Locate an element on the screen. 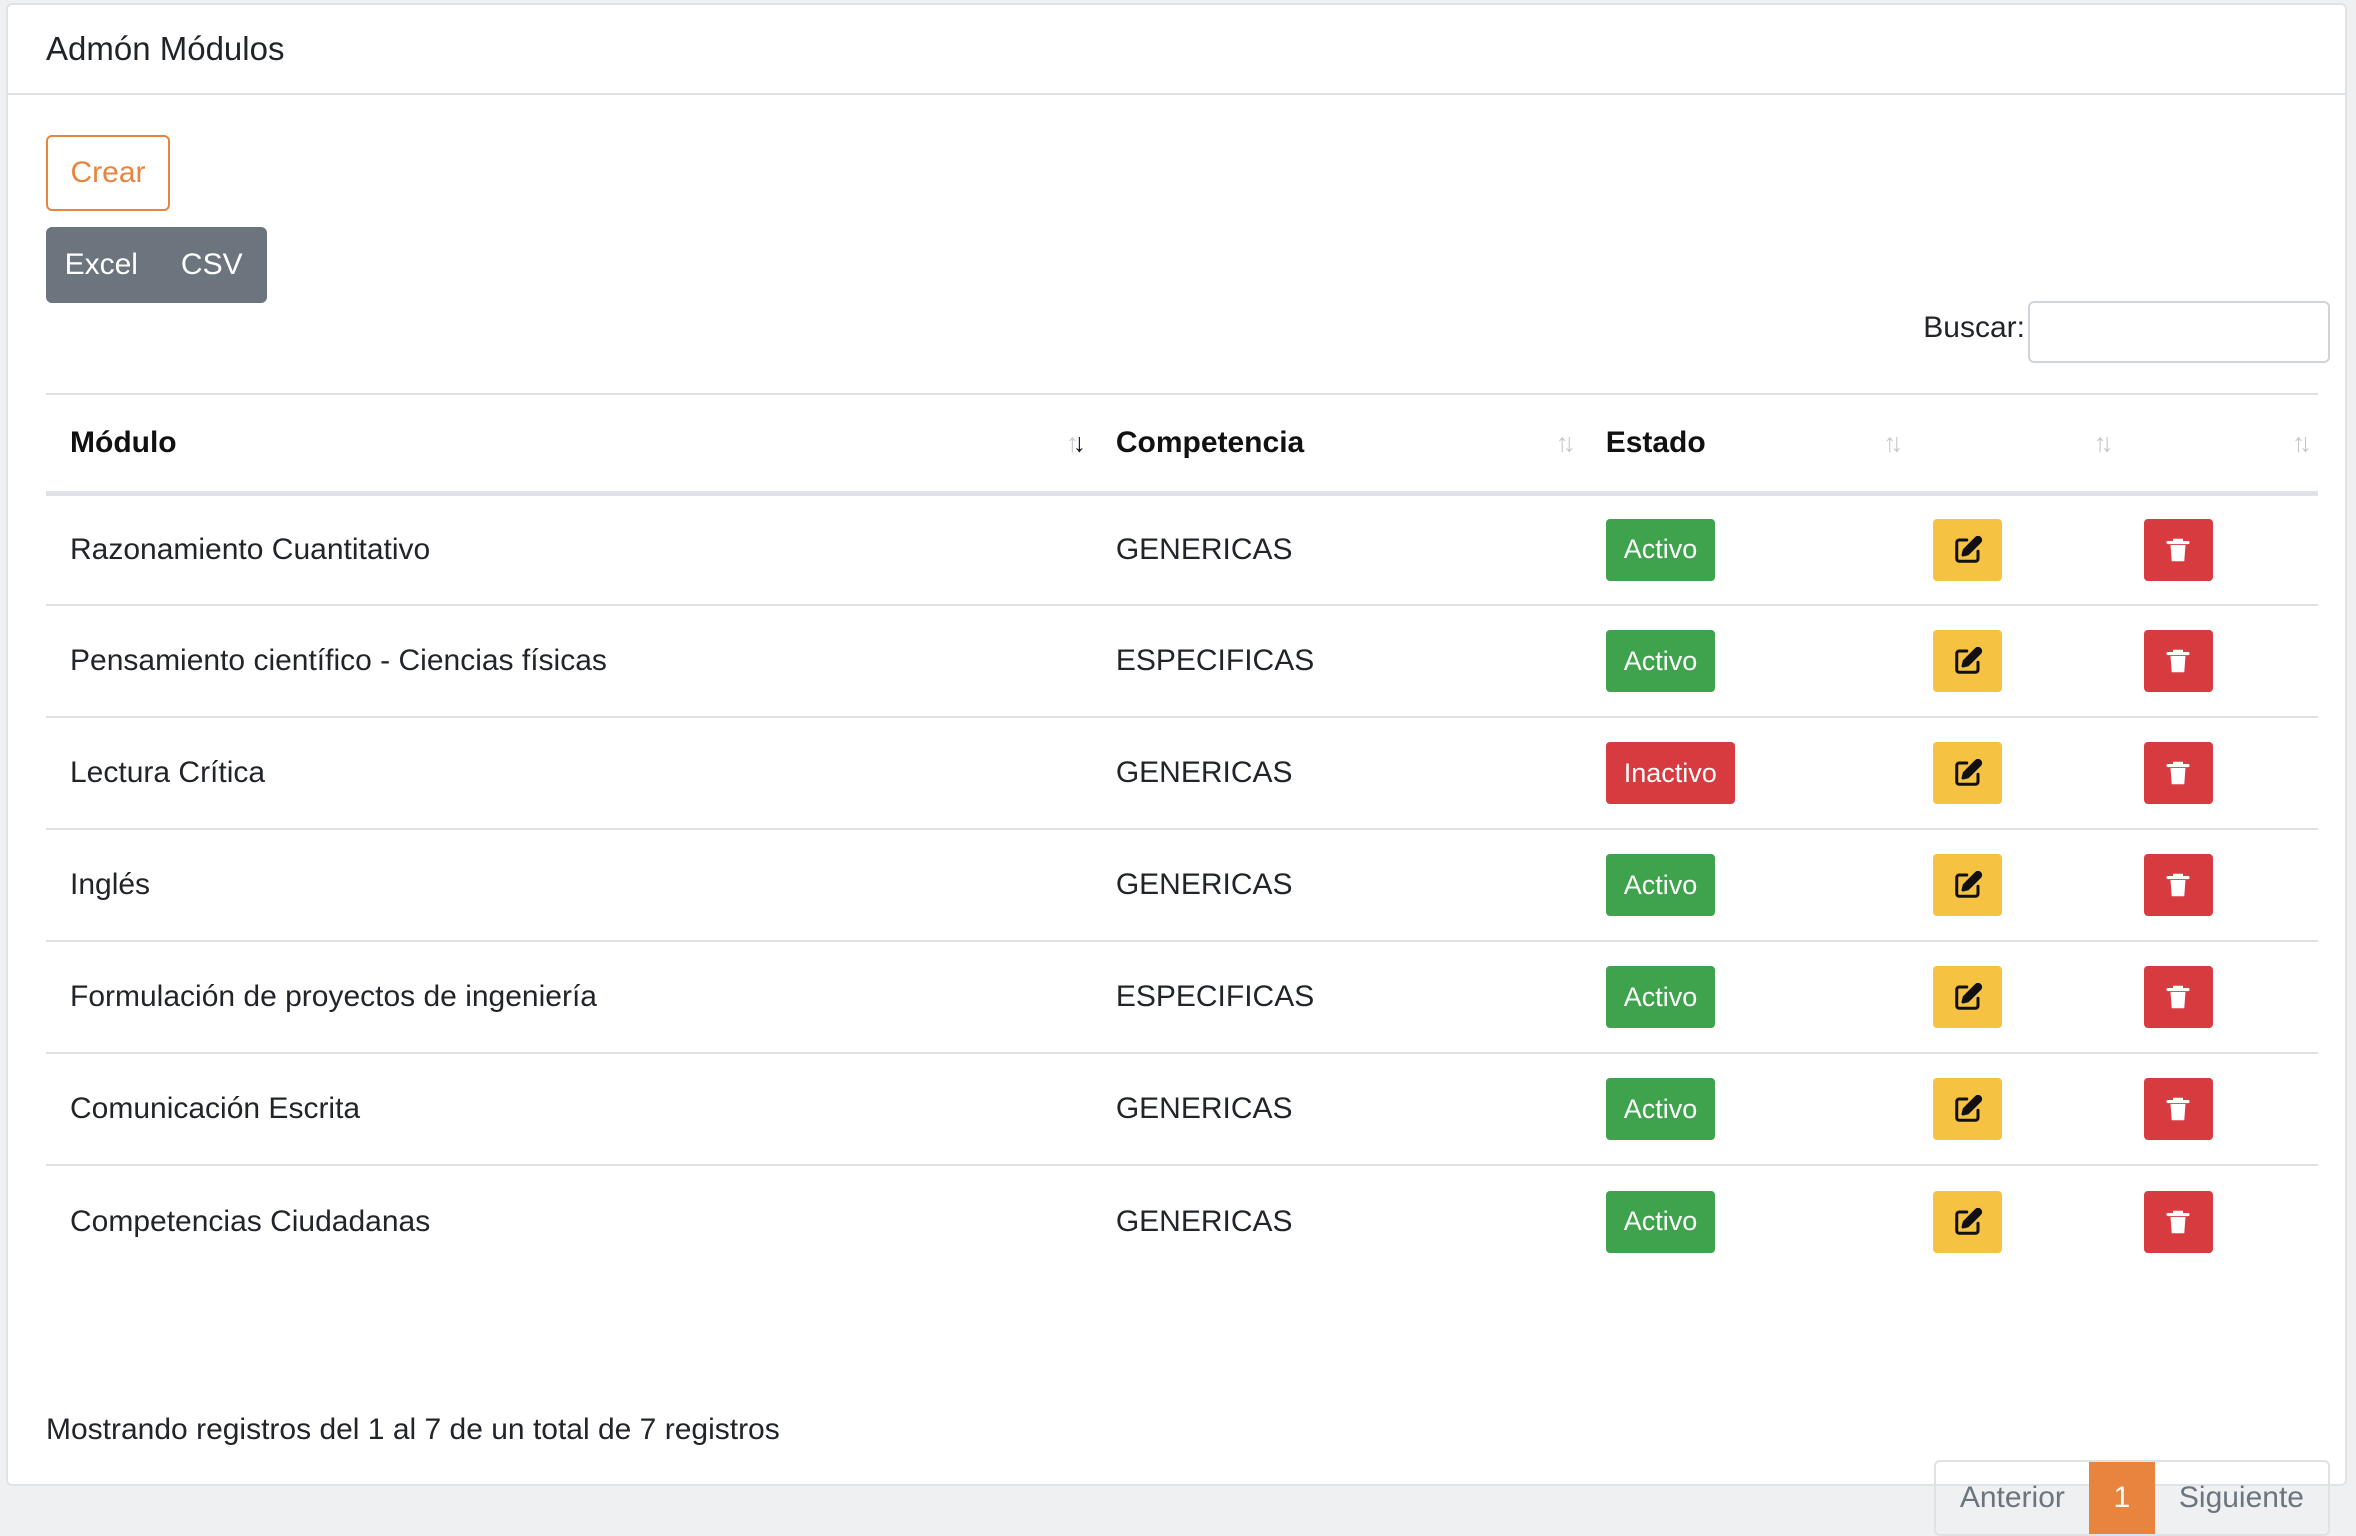  cell-modulo: Razonamiento Cuantitativo is located at coordinates (250, 549).